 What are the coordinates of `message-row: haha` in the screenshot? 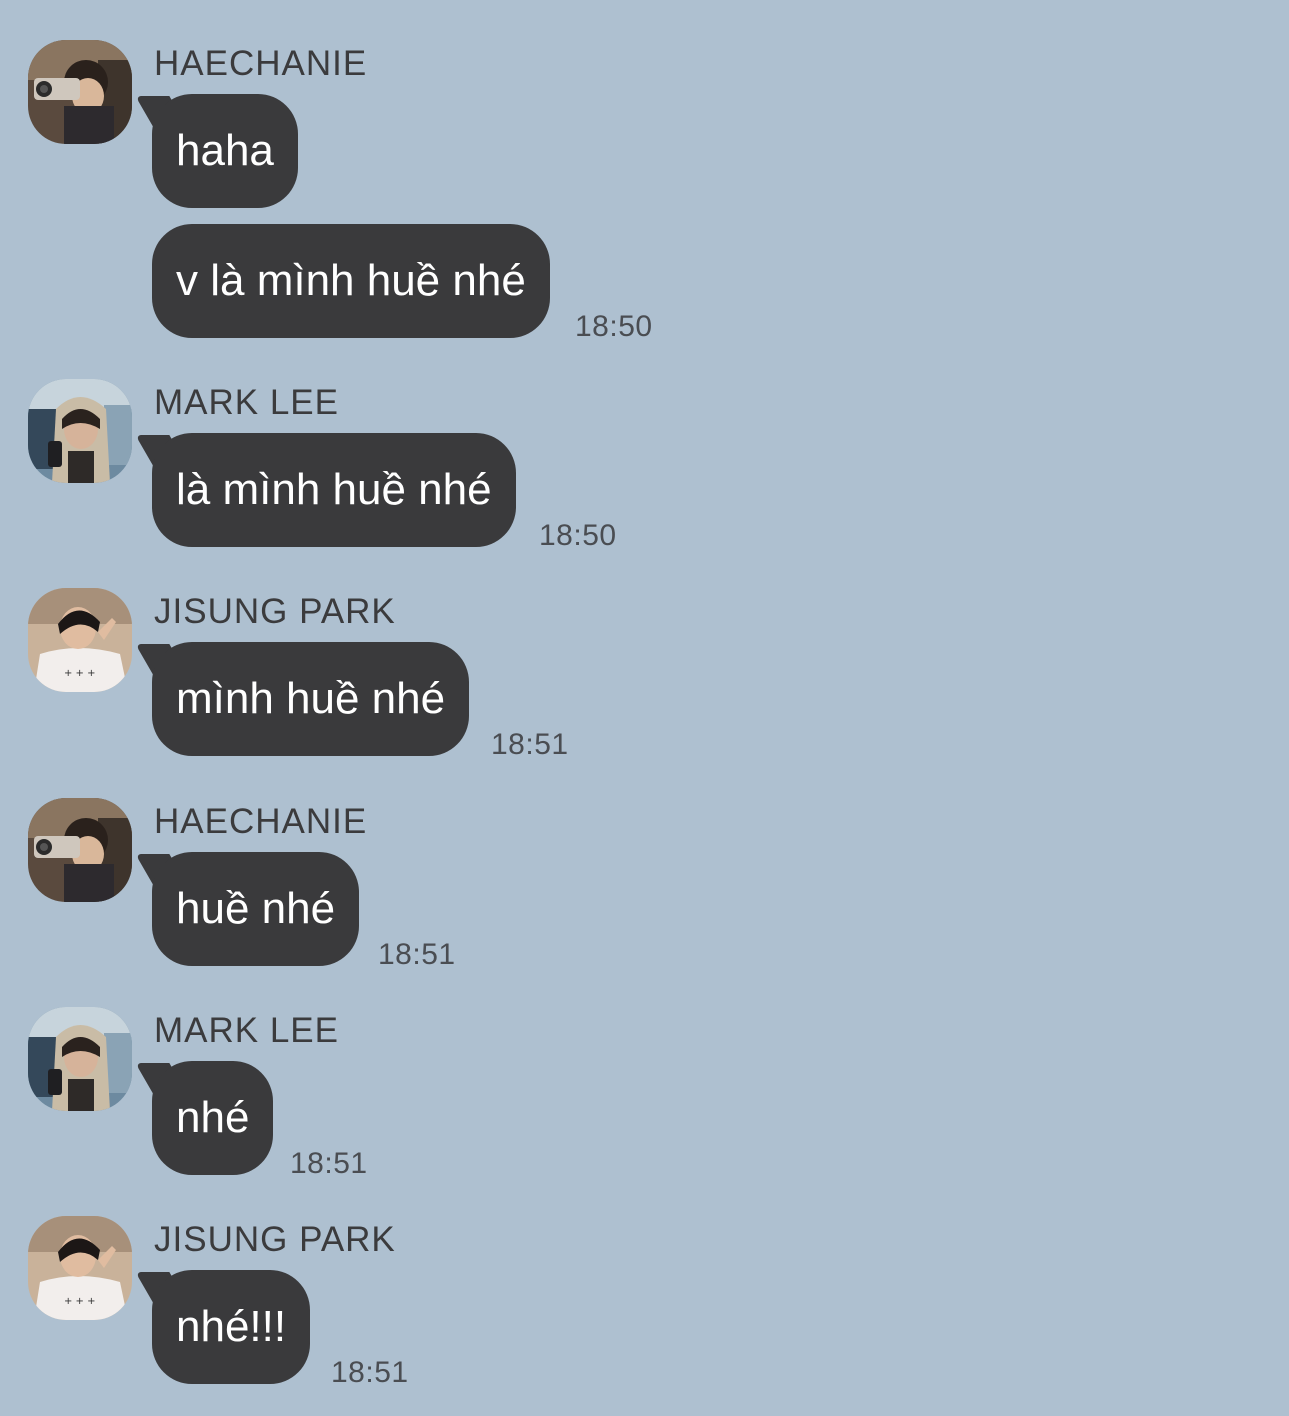 It's located at (225, 151).